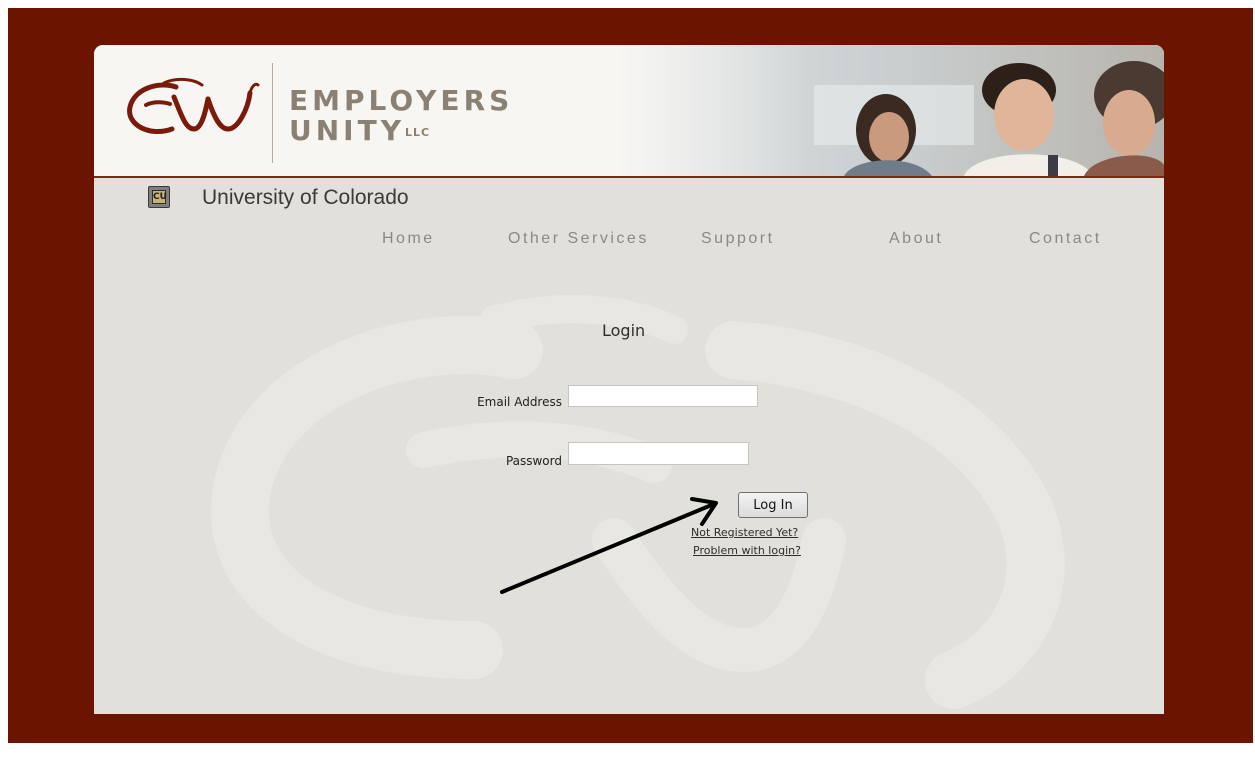 Image resolution: width=1255 pixels, height=769 pixels. What do you see at coordinates (417, 132) in the screenshot?
I see `brand-suffix: LLC` at bounding box center [417, 132].